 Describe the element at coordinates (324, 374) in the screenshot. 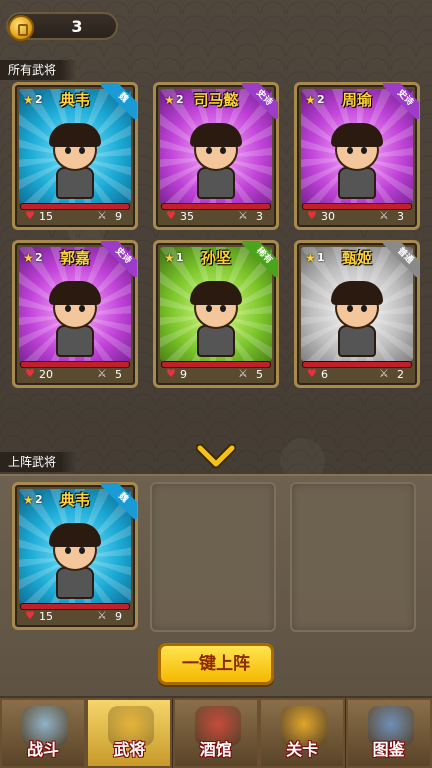

I see `hp-value: 6` at that location.